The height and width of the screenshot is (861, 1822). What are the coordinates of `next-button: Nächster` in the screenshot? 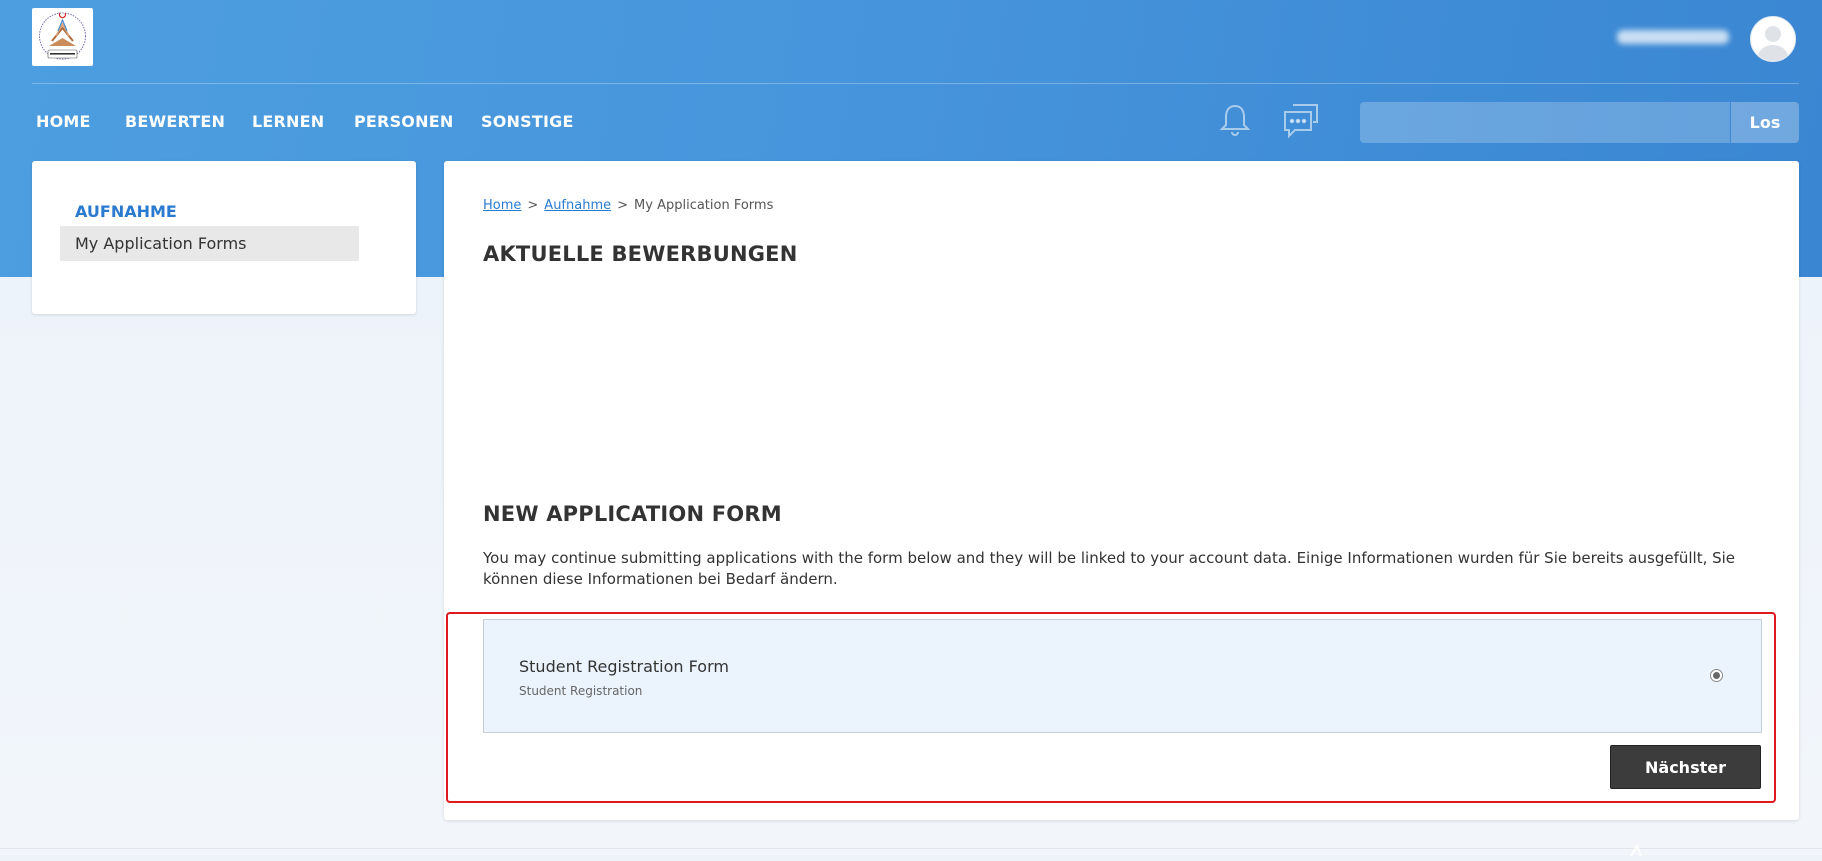 It's located at (1685, 767).